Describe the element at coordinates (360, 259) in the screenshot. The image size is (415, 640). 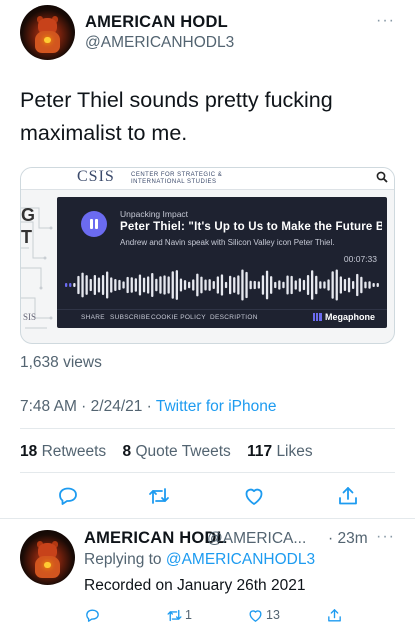
I see `podcast-time: 00:07:33` at that location.